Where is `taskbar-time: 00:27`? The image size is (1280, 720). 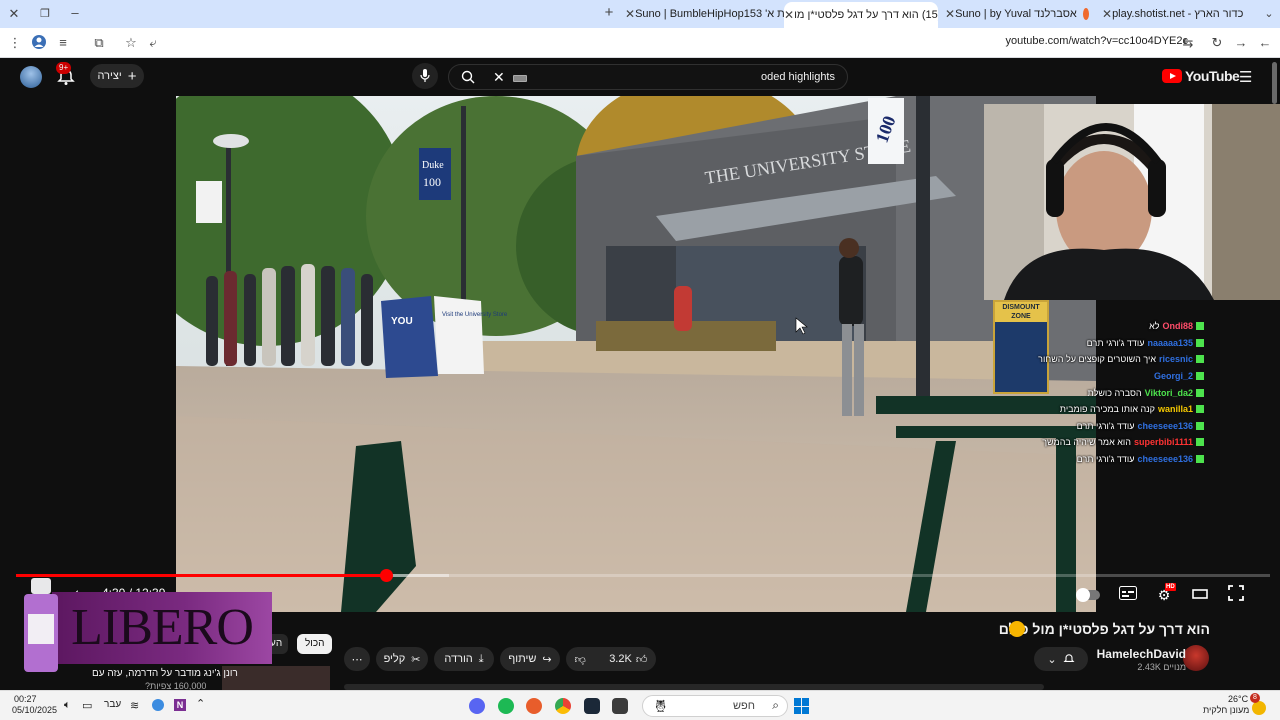
taskbar-time: 00:27 is located at coordinates (25, 699).